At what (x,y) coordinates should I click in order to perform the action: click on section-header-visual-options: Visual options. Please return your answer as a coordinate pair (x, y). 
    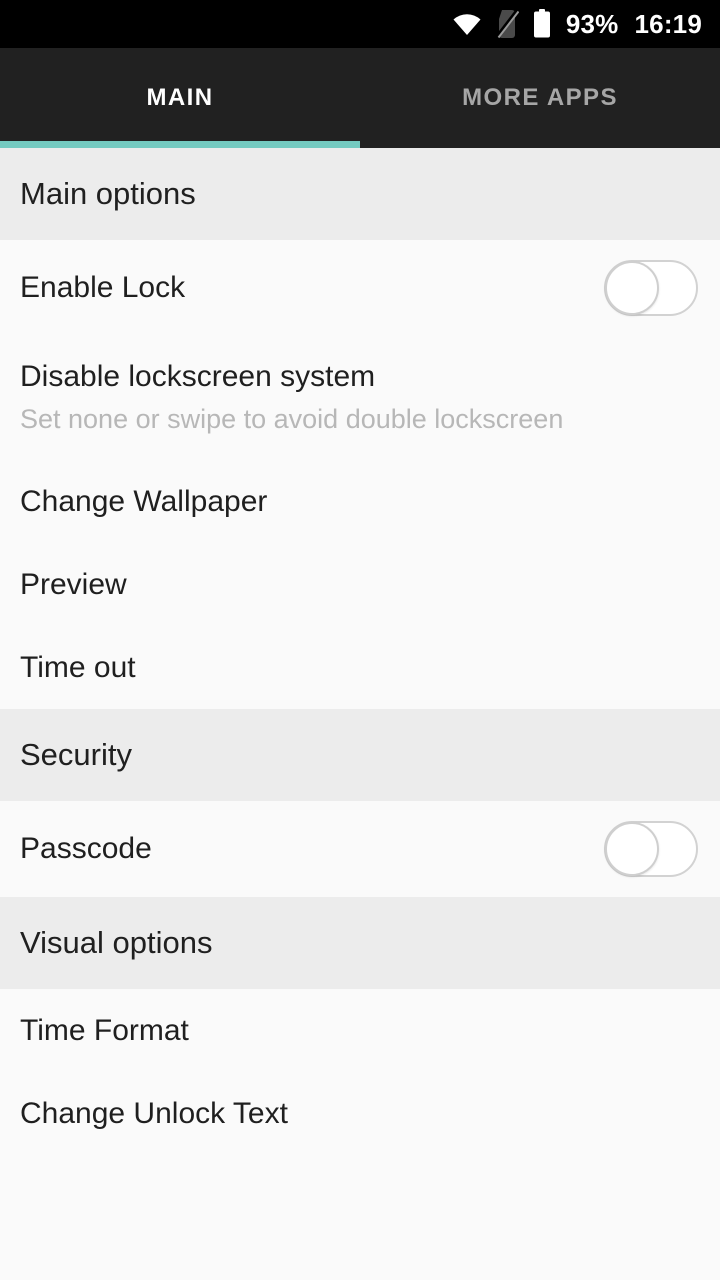
    Looking at the image, I should click on (360, 943).